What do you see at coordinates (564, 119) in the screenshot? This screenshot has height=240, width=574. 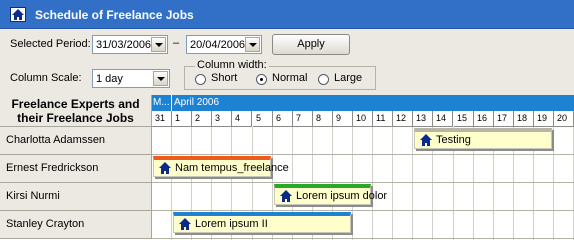 I see `day-header: 20` at bounding box center [564, 119].